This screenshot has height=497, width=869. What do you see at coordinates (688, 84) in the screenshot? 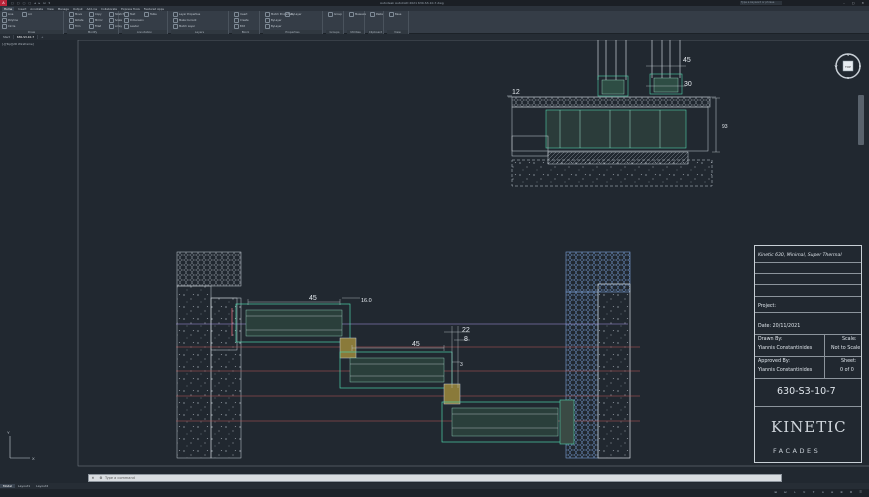
I see `dimension-text: 30` at bounding box center [688, 84].